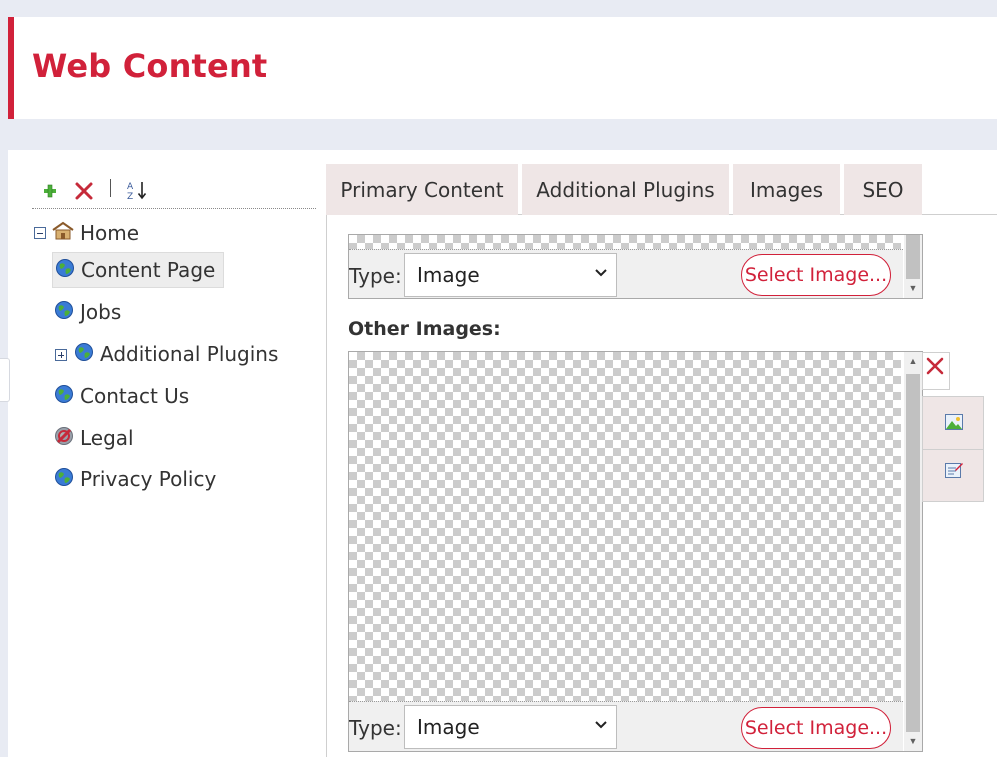  Describe the element at coordinates (61, 355) in the screenshot. I see `tree-expand-additional-plugins` at that location.